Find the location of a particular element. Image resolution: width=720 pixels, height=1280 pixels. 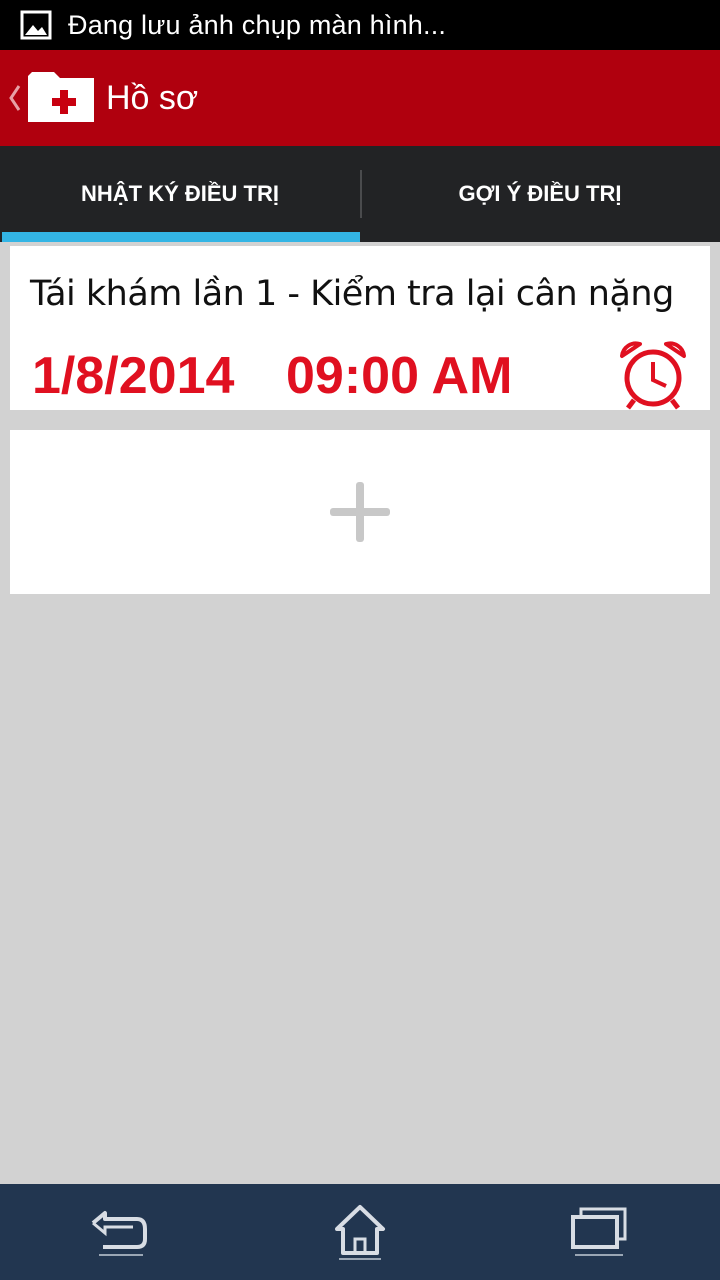

alarm-clock-icon is located at coordinates (653, 375).